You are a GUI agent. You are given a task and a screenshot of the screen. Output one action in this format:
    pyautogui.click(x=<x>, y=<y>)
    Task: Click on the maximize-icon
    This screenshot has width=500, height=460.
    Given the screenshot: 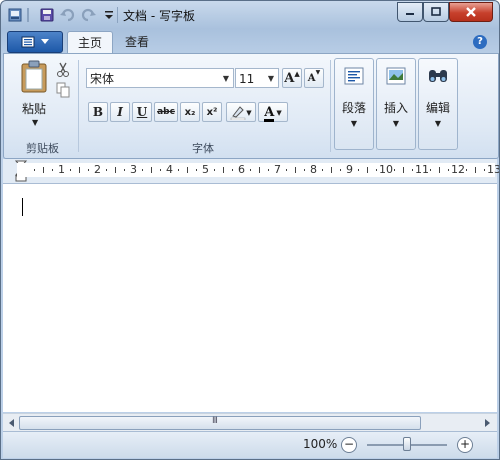 What is the action you would take?
    pyautogui.click(x=436, y=11)
    